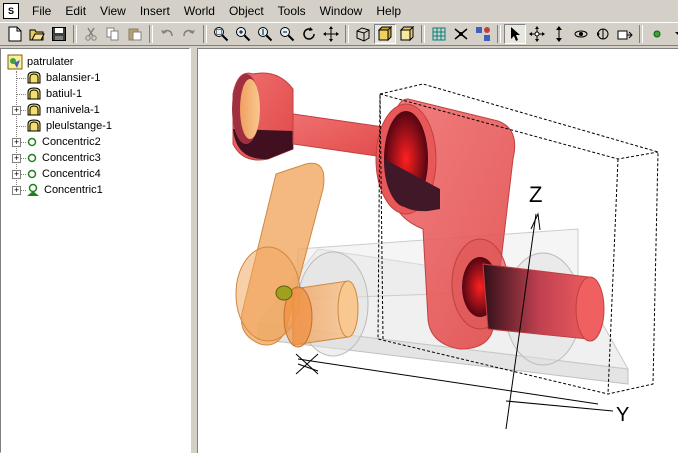 Image resolution: width=678 pixels, height=453 pixels. What do you see at coordinates (33, 189) in the screenshot?
I see `constraint-ground-icon` at bounding box center [33, 189].